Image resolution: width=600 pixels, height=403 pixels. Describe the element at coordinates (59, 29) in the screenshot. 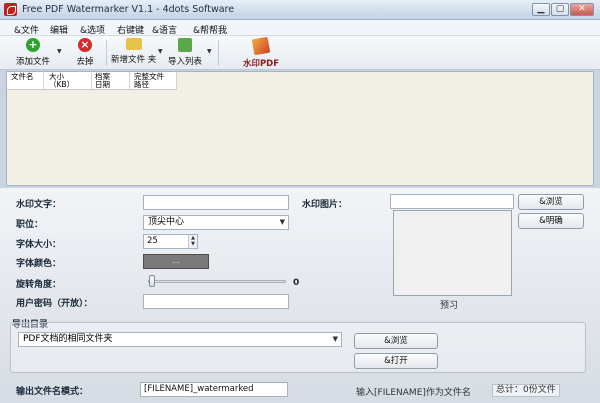

I see `menu-edit: 编辑` at that location.